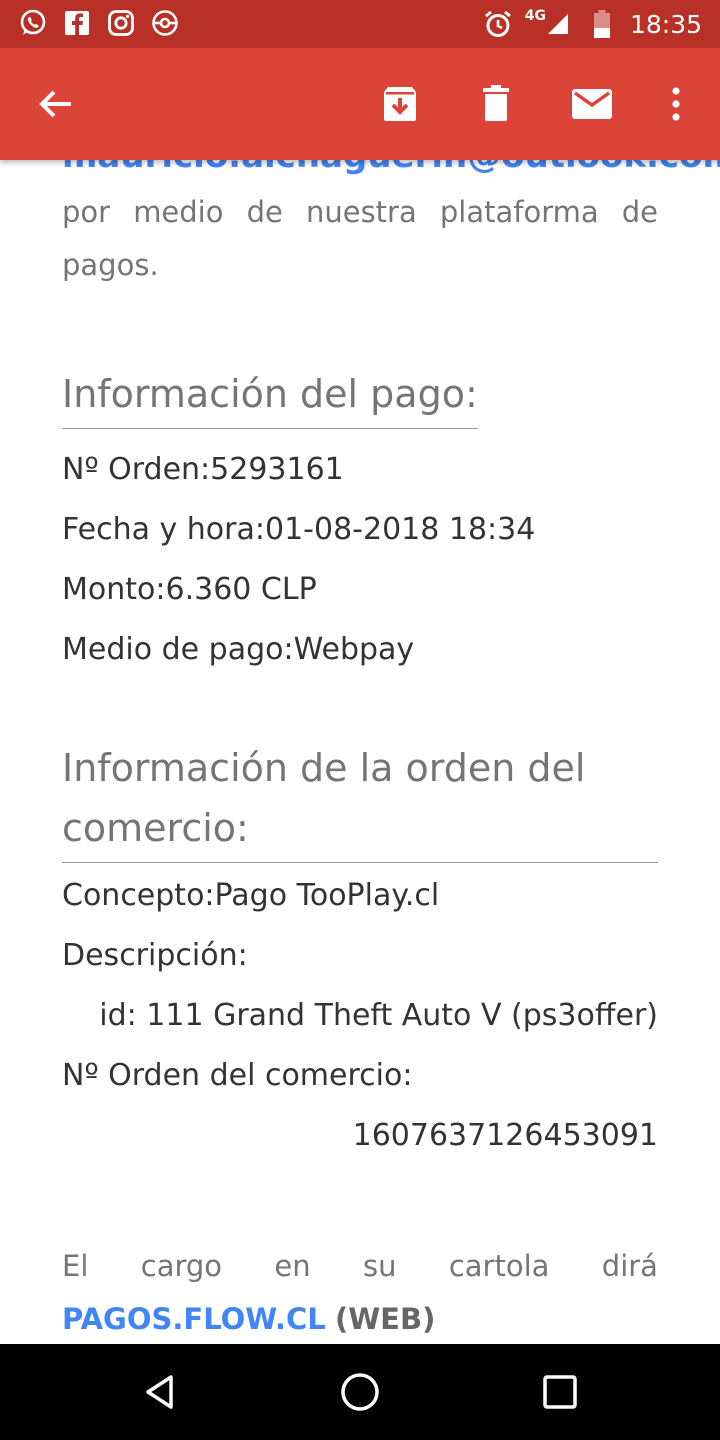 The image size is (720, 1440). I want to click on archive-button, so click(400, 104).